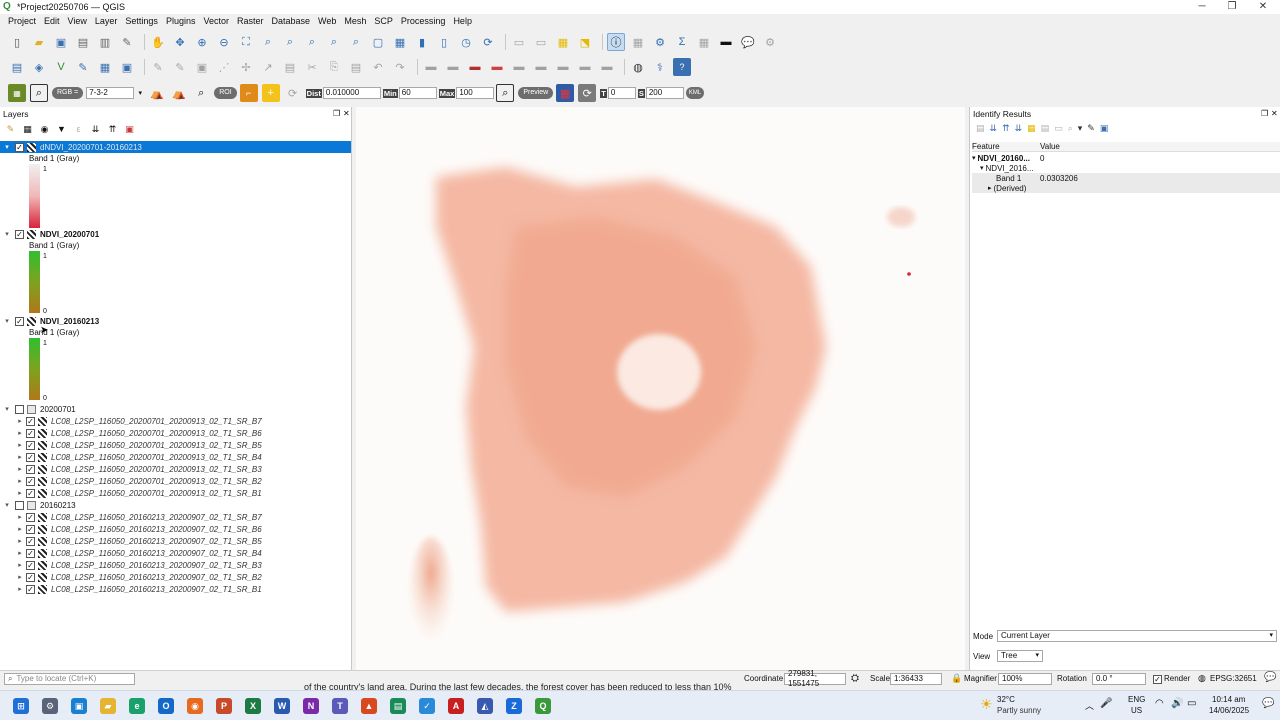 This screenshot has height=720, width=1280. What do you see at coordinates (77, 21) in the screenshot?
I see `menu-view: View` at bounding box center [77, 21].